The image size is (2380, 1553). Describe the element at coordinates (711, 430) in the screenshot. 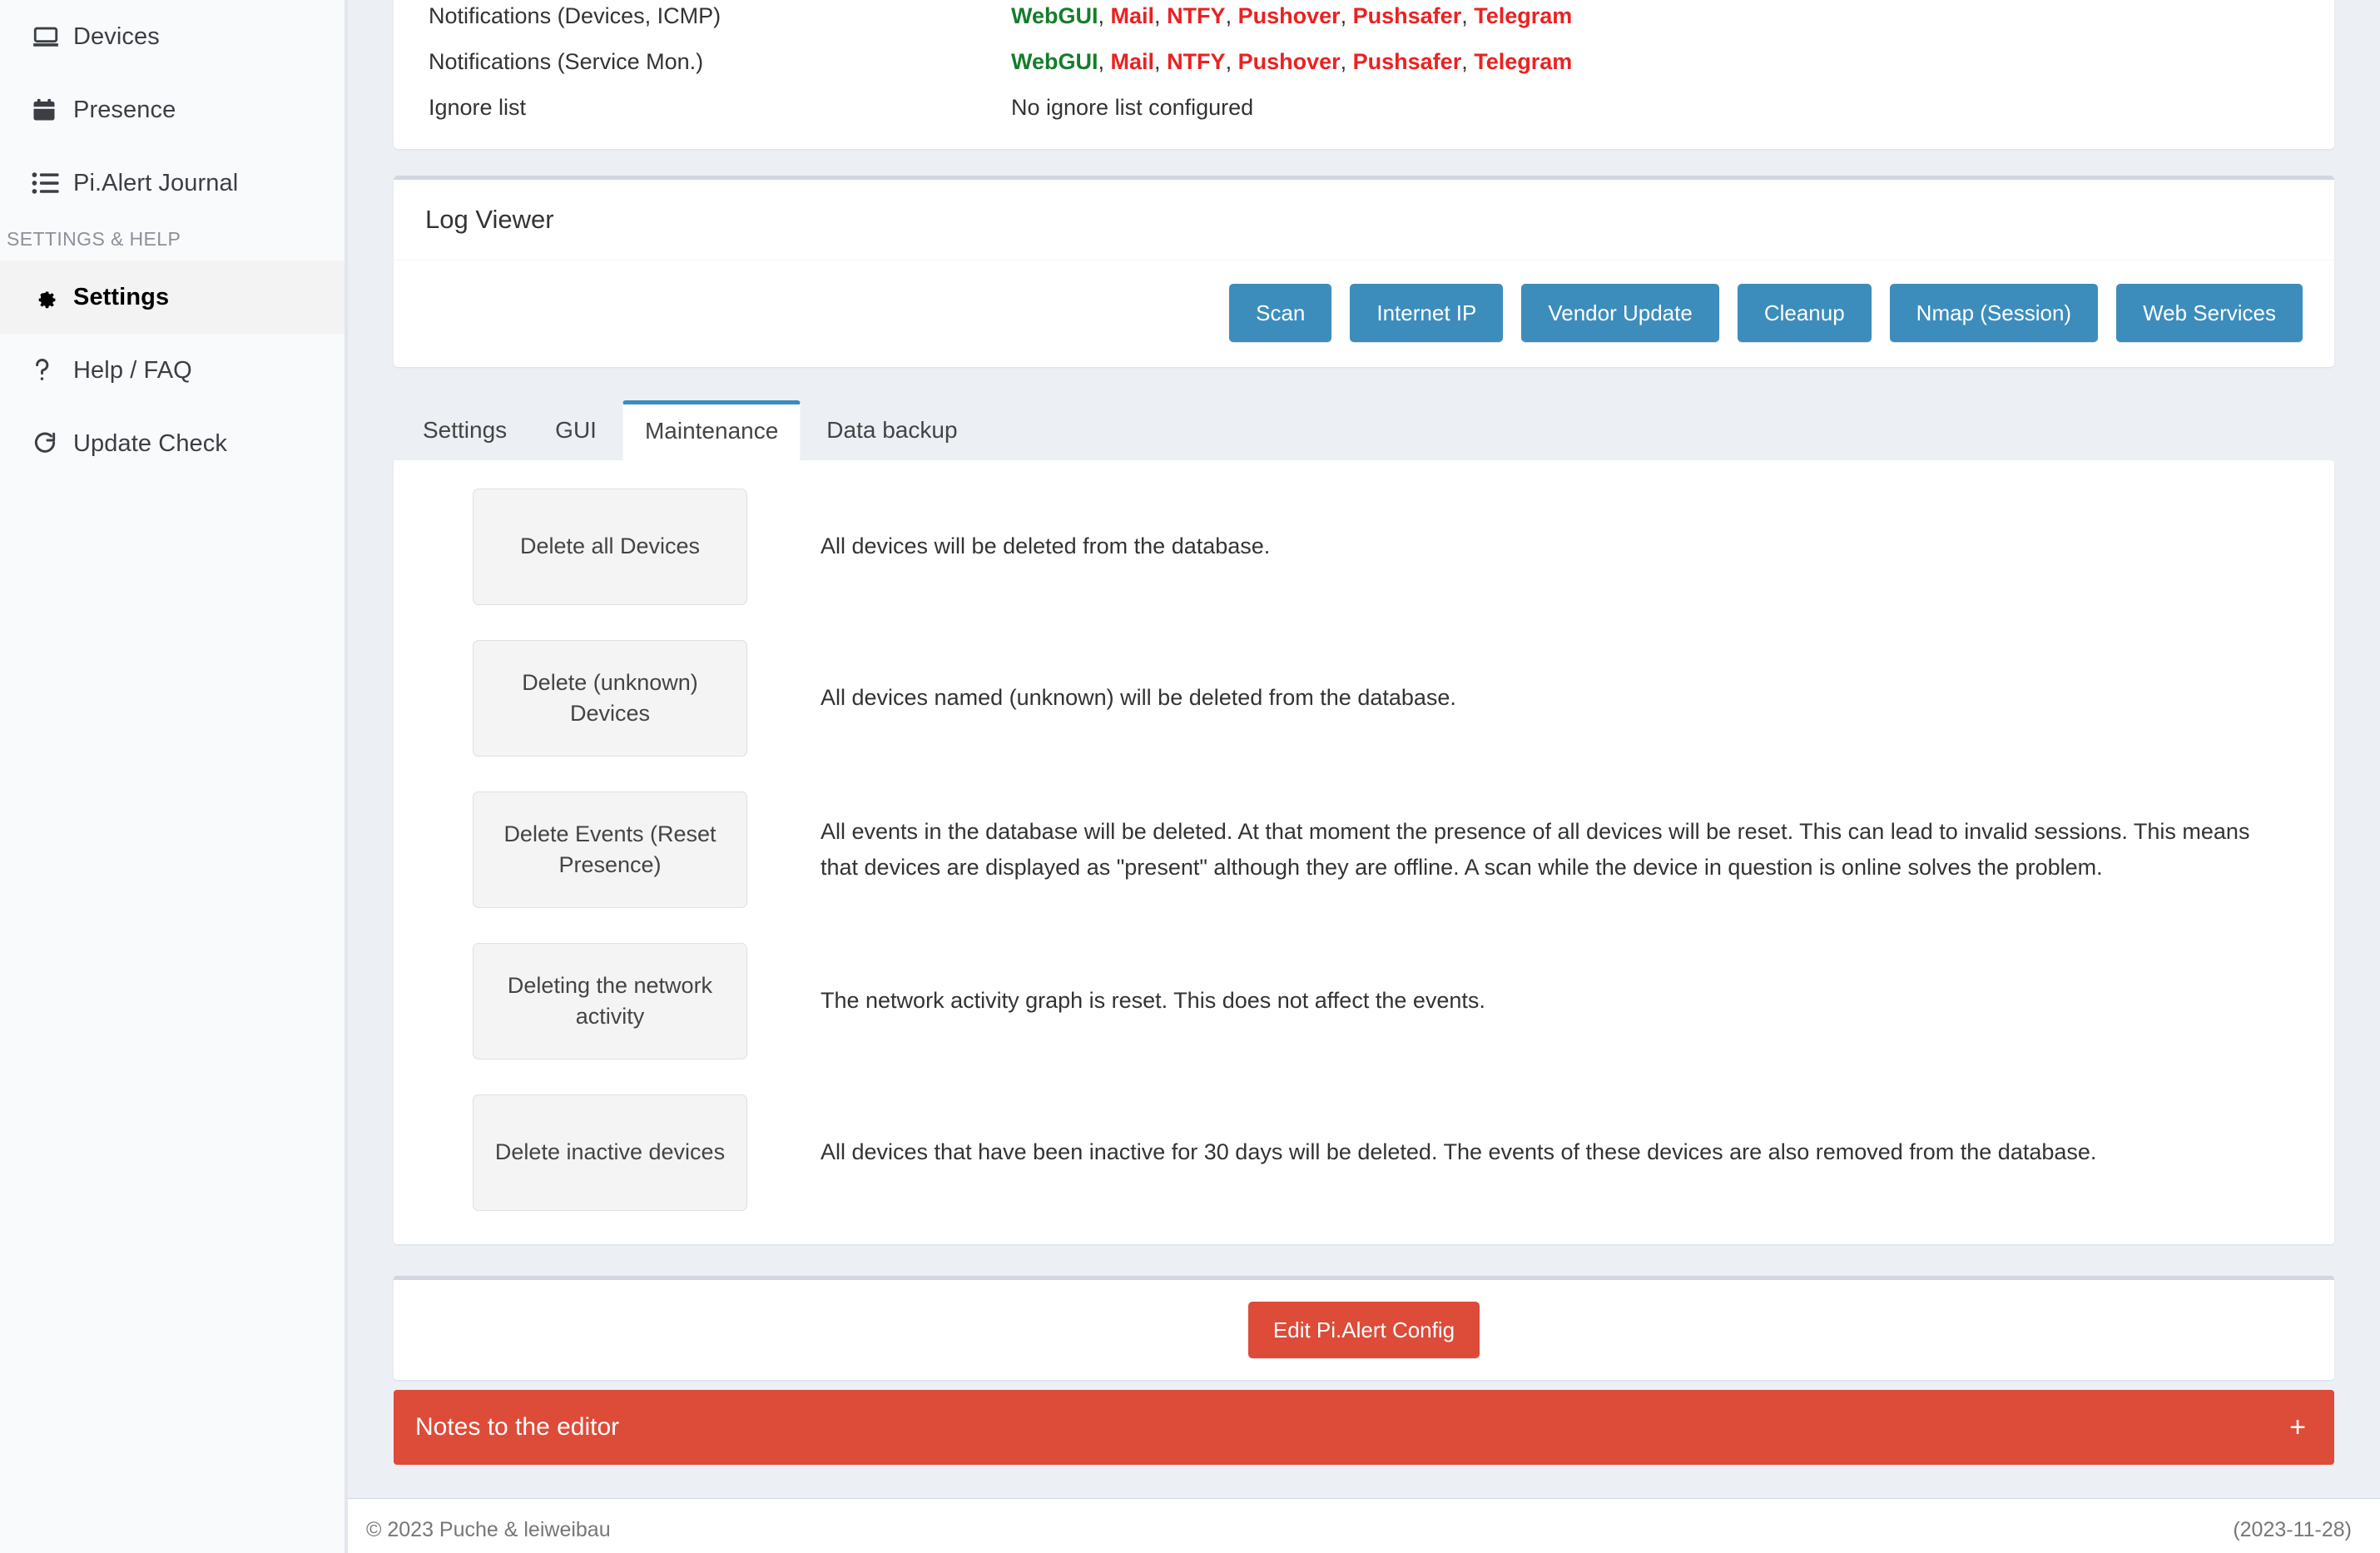

I see `tab-maintenance: Maintenance` at that location.